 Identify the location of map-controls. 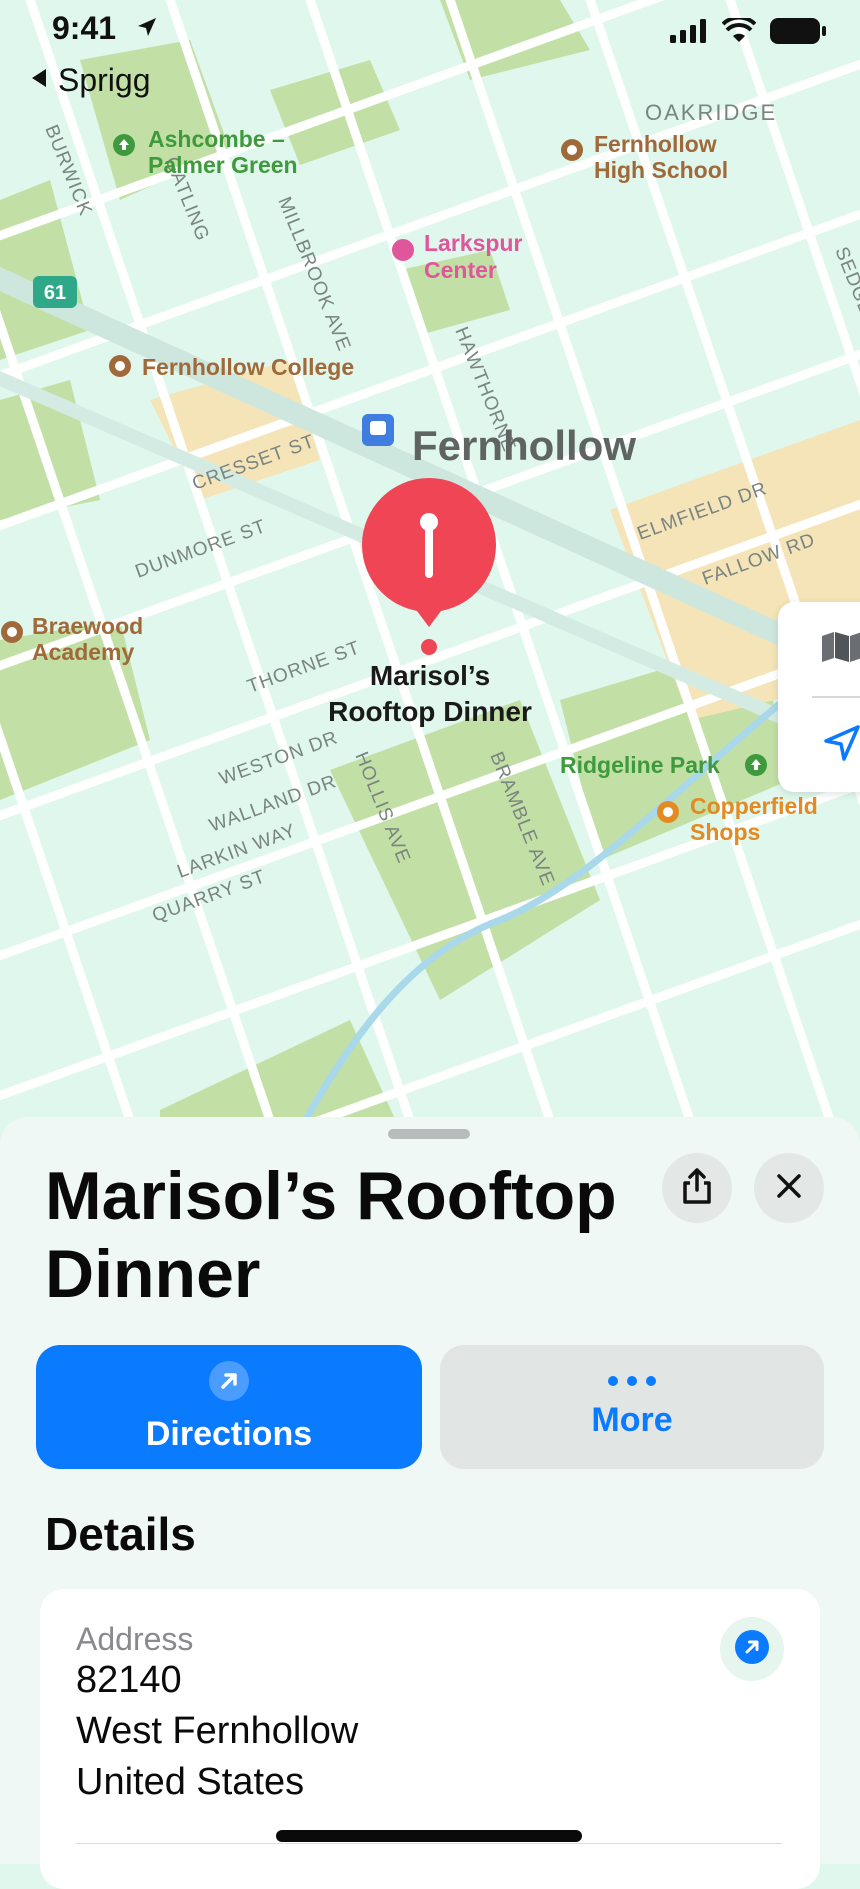
(799, 461).